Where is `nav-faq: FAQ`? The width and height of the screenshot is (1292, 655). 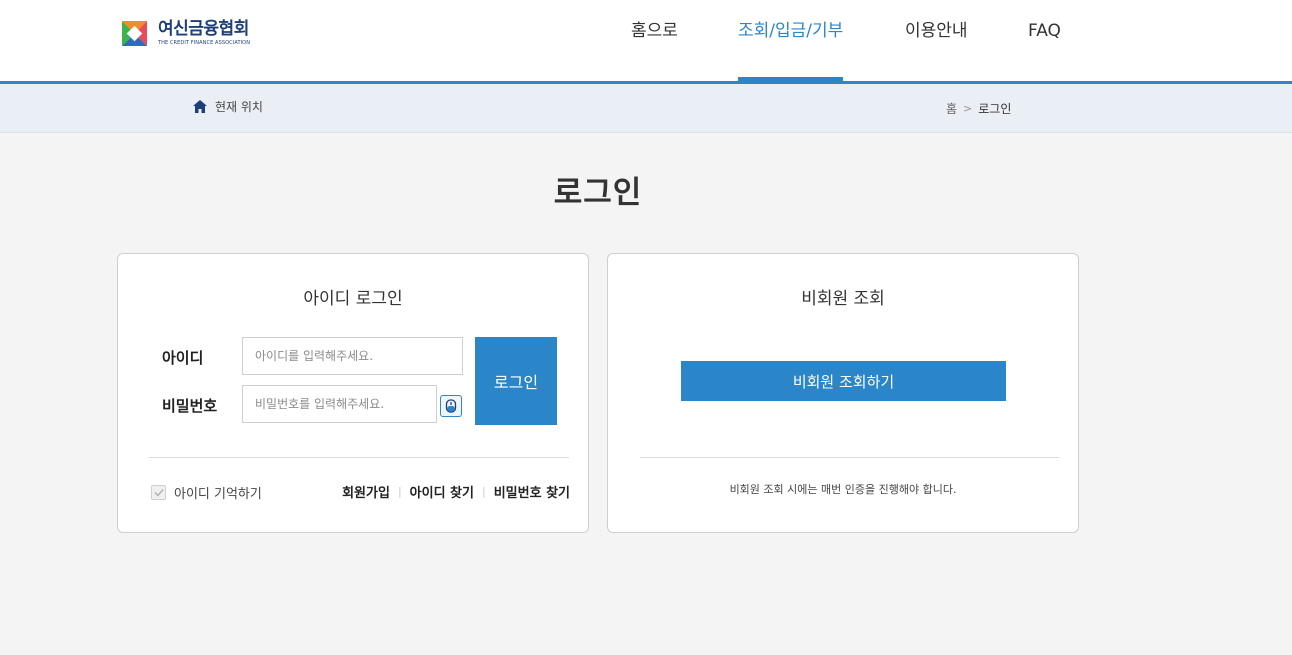 nav-faq: FAQ is located at coordinates (1044, 40).